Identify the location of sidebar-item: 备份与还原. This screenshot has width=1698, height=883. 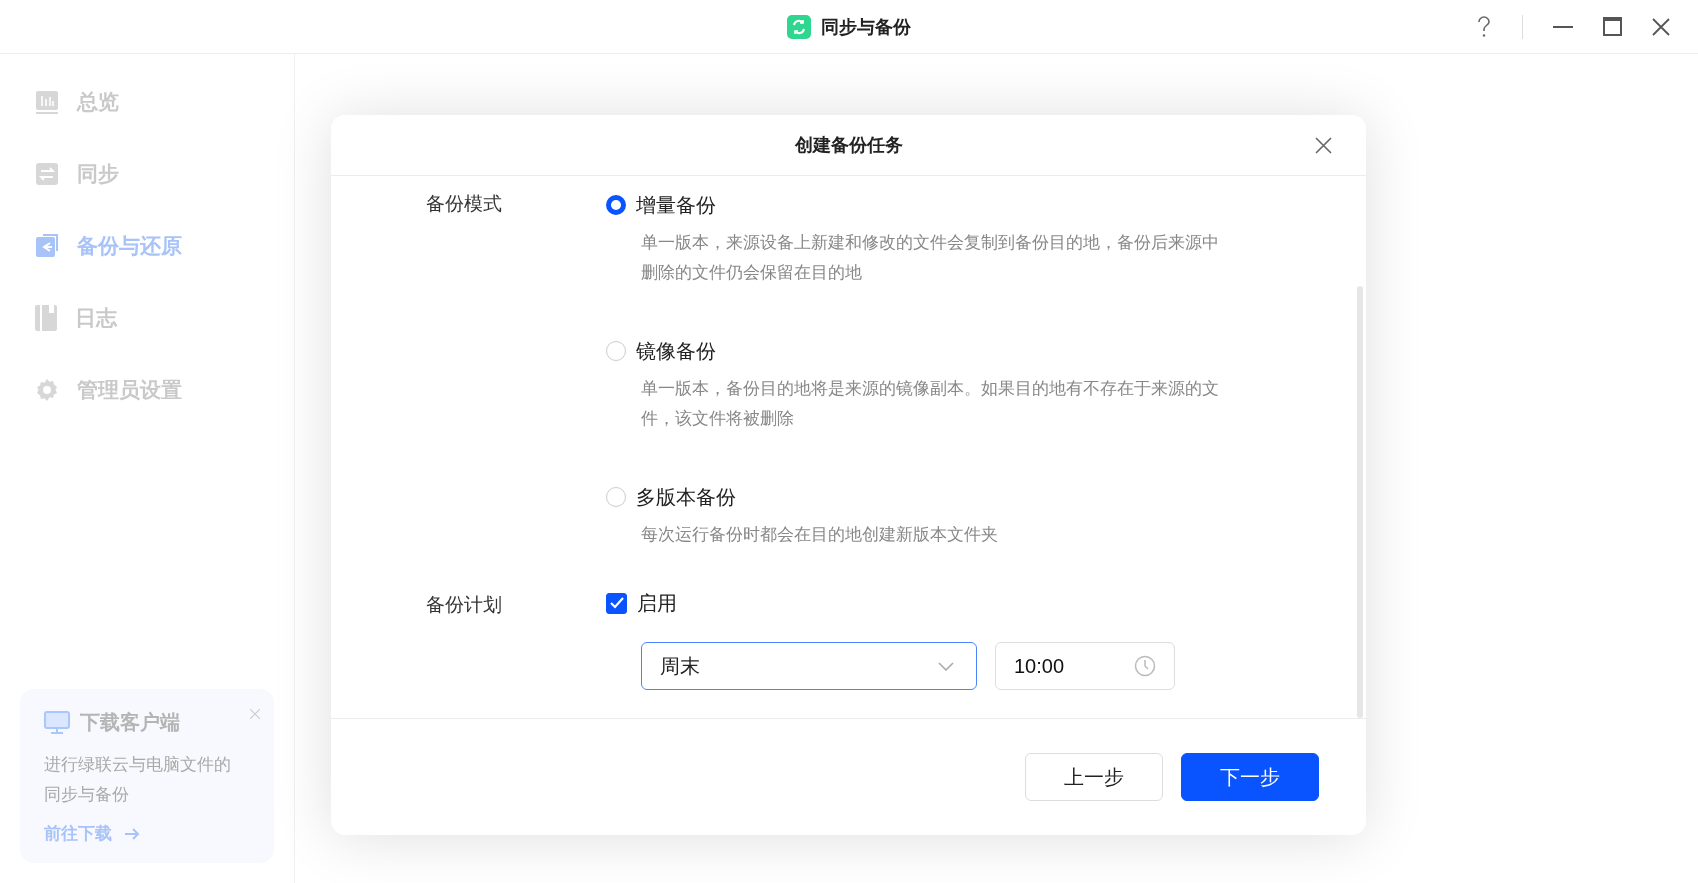
(147, 246).